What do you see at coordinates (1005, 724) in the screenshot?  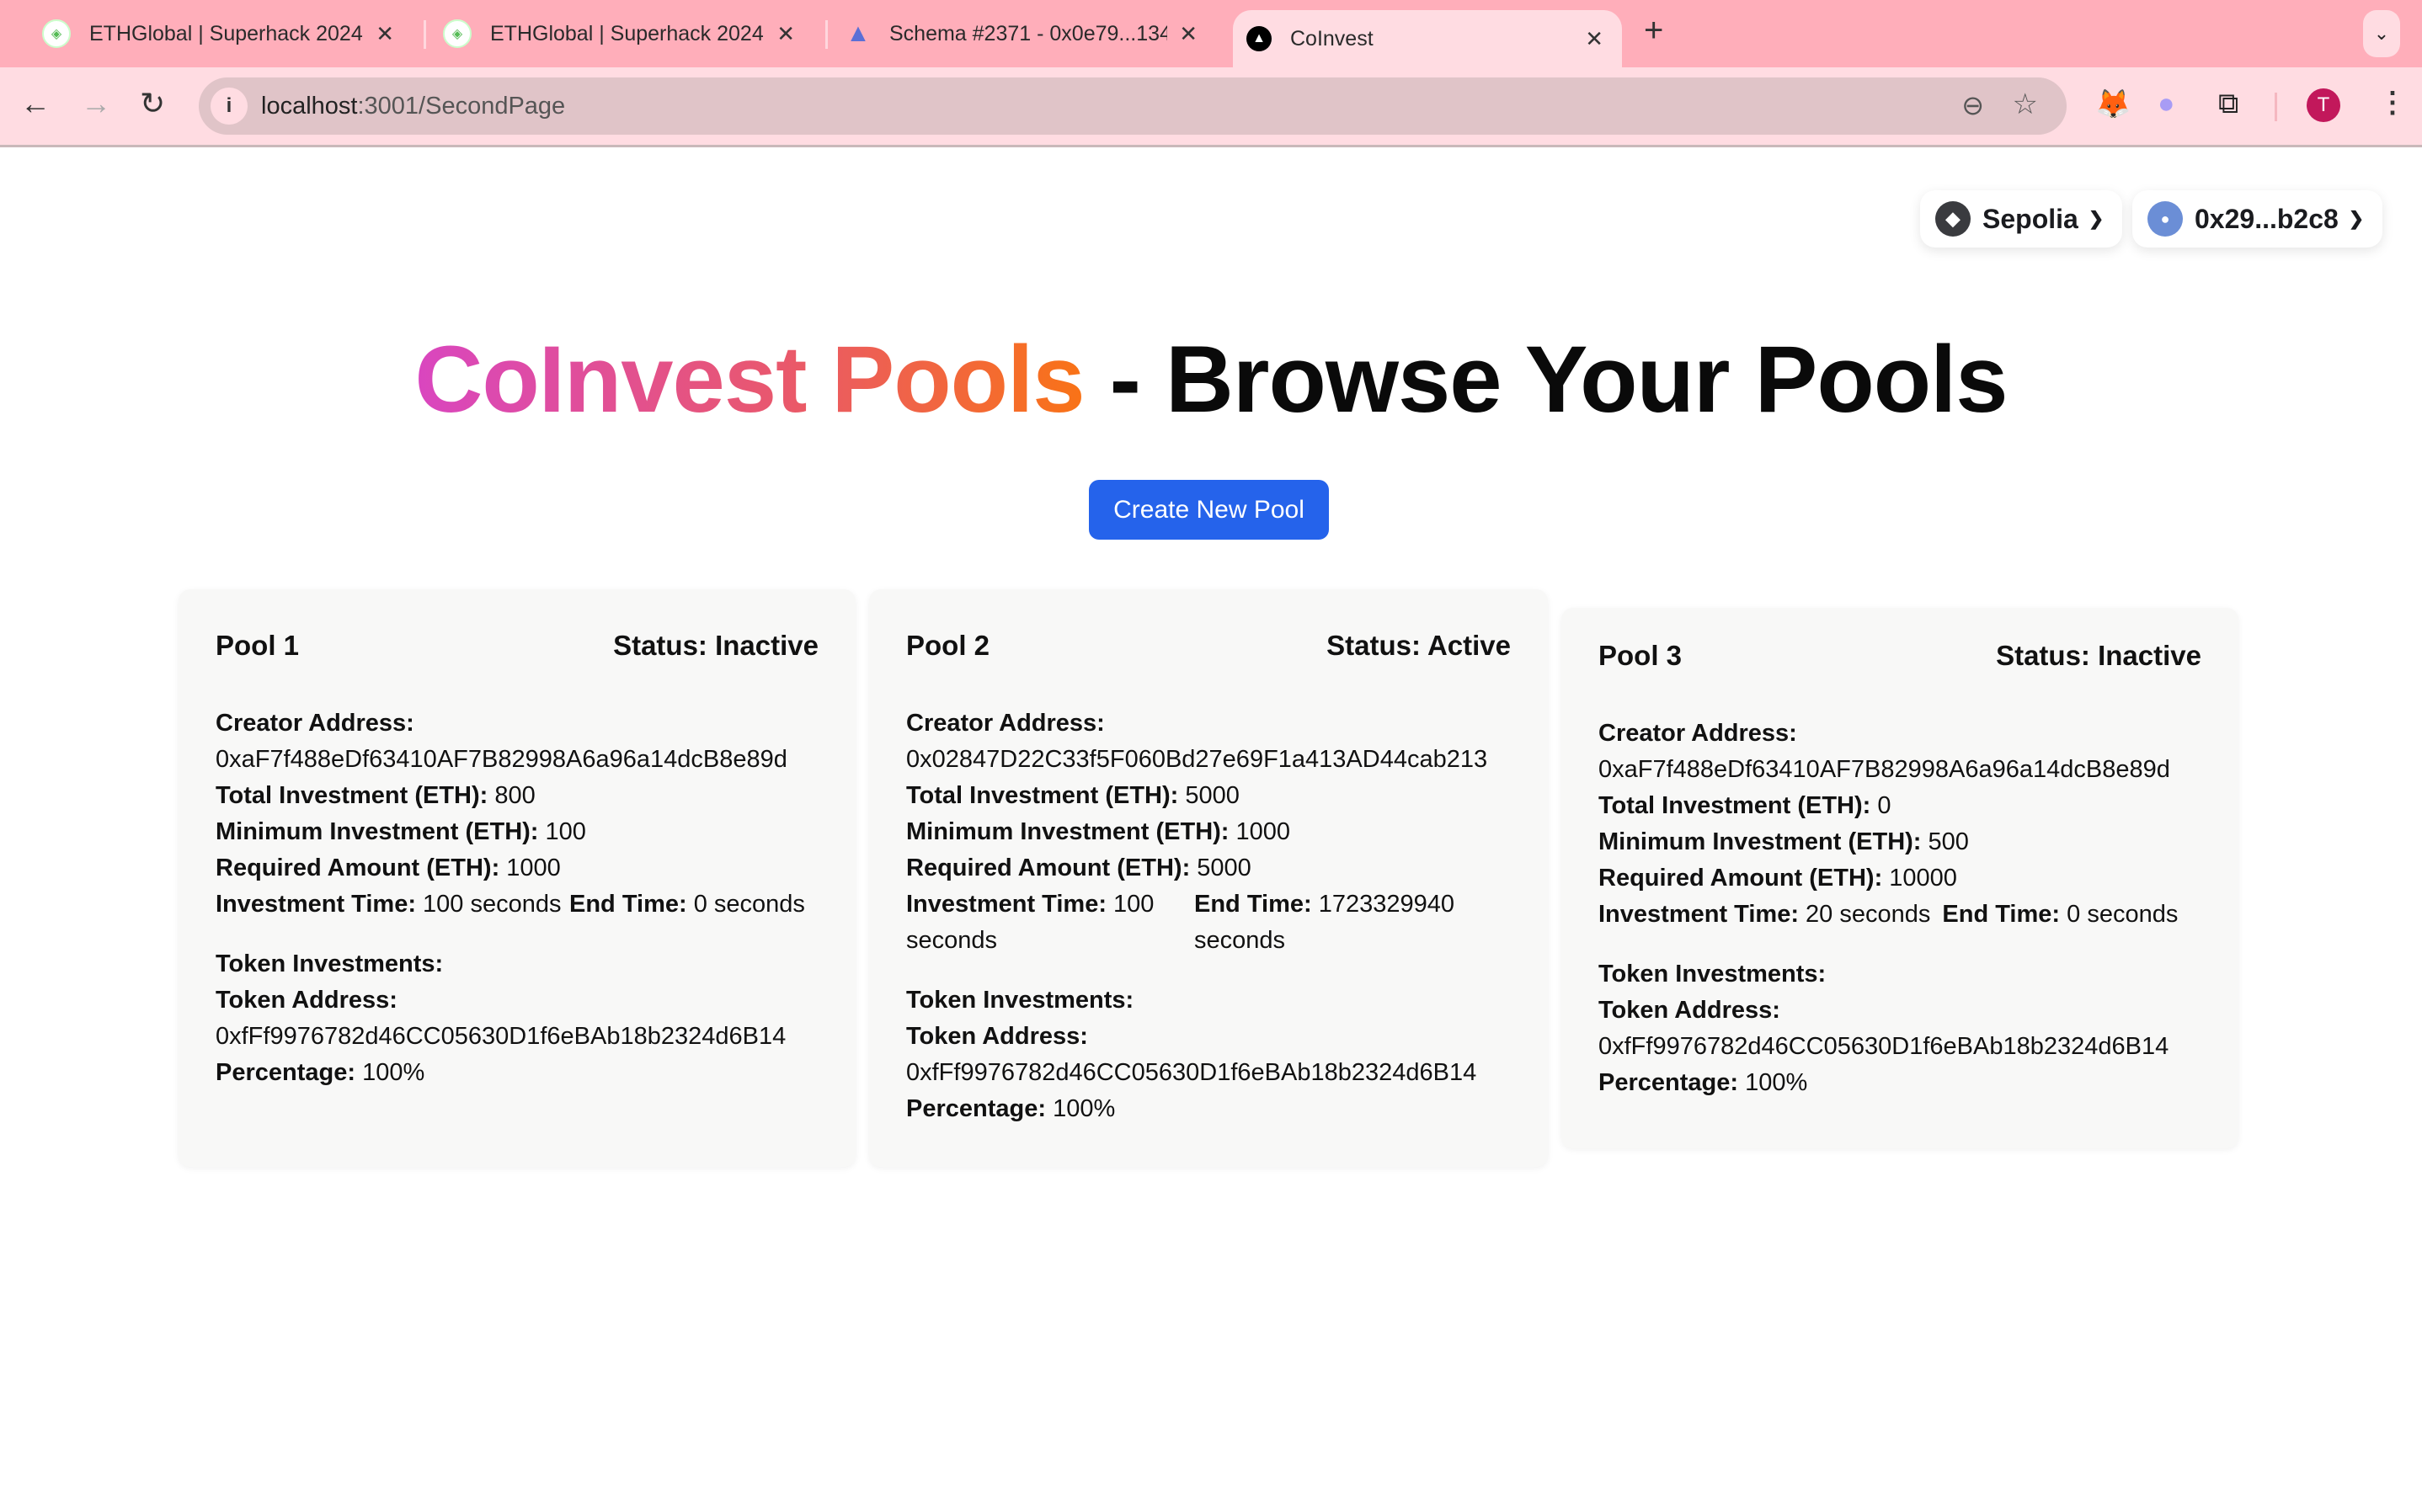 I see `creator-address-label: Creator Address:` at bounding box center [1005, 724].